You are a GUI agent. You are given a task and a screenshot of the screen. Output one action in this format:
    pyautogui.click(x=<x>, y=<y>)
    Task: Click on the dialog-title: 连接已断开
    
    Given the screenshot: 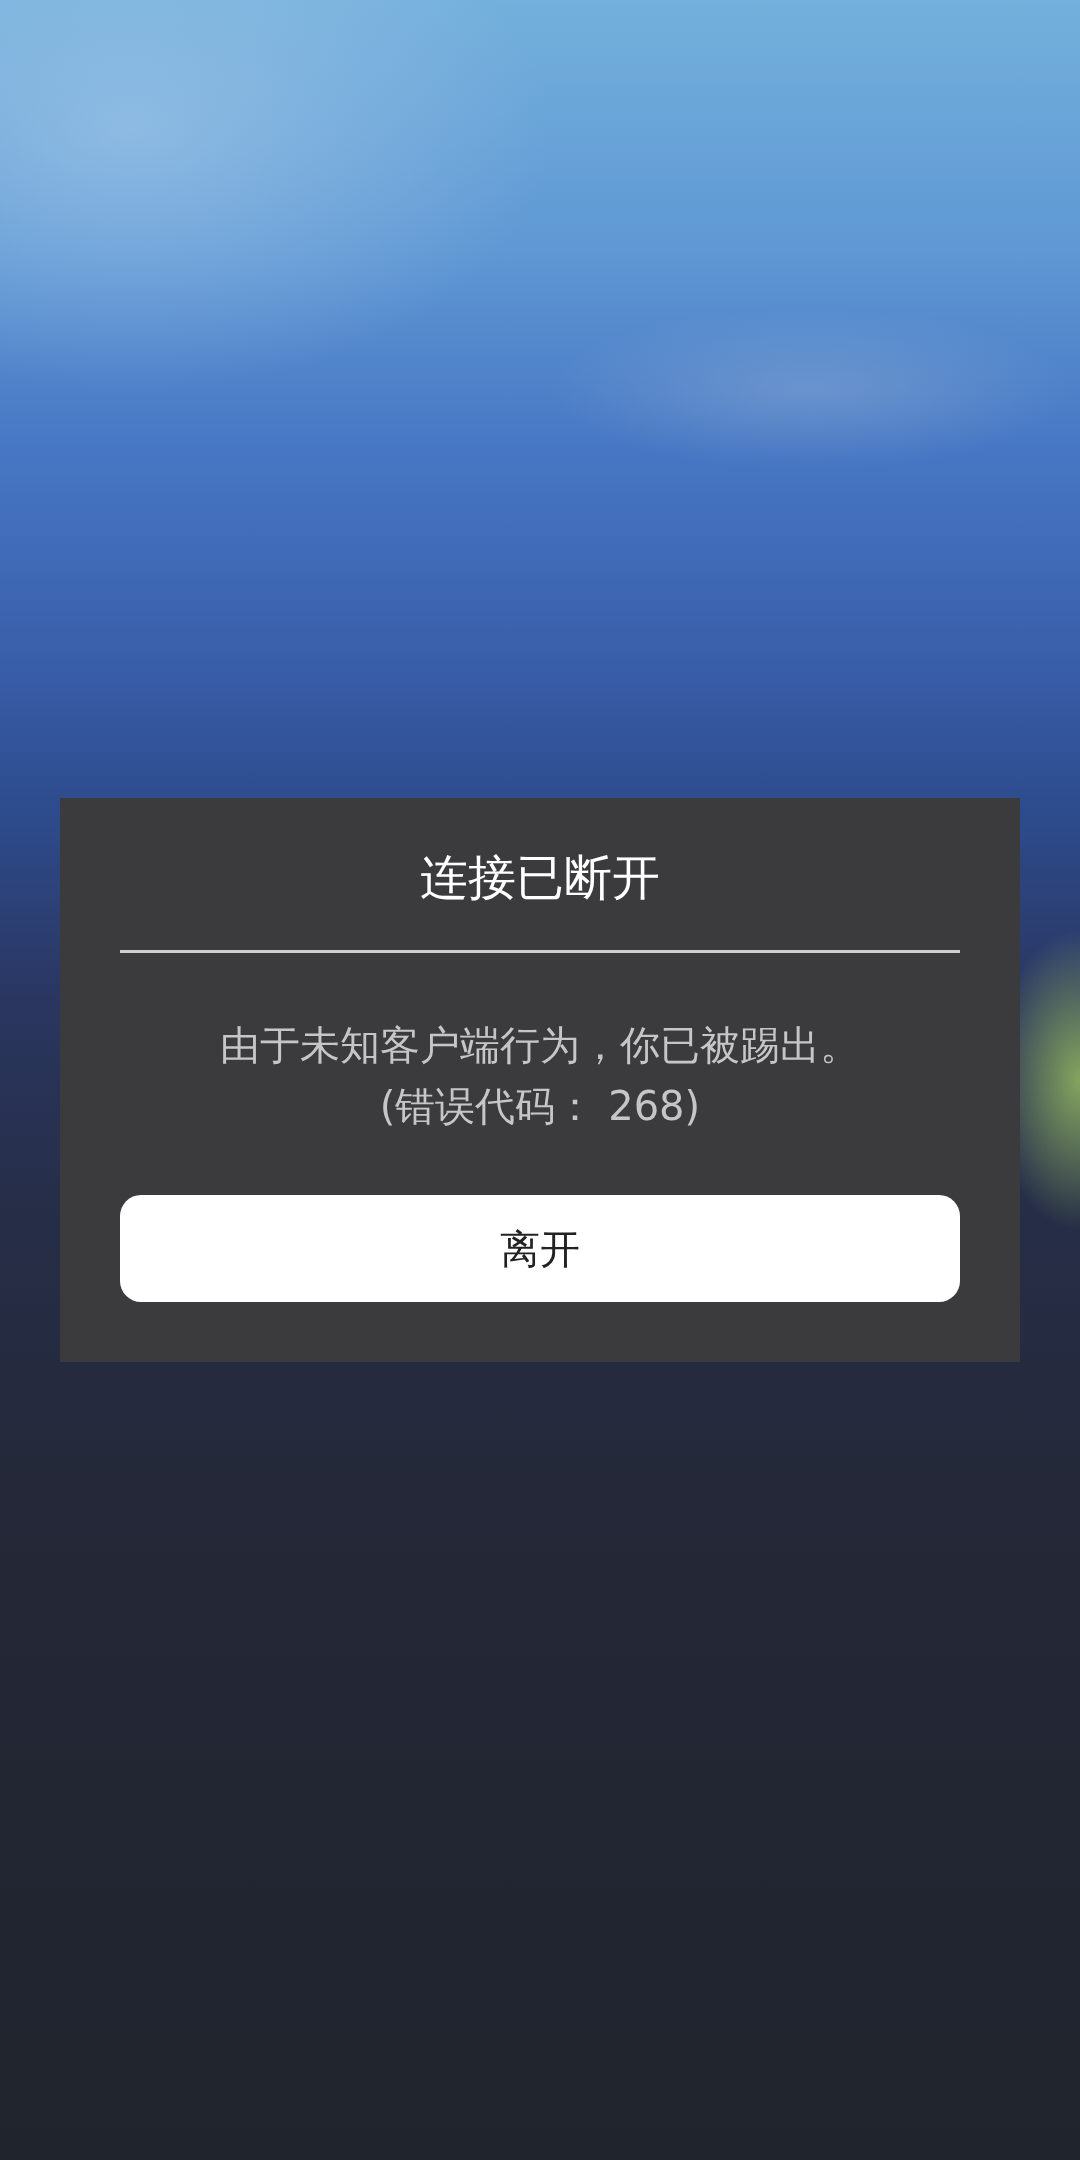 What is the action you would take?
    pyautogui.click(x=540, y=877)
    